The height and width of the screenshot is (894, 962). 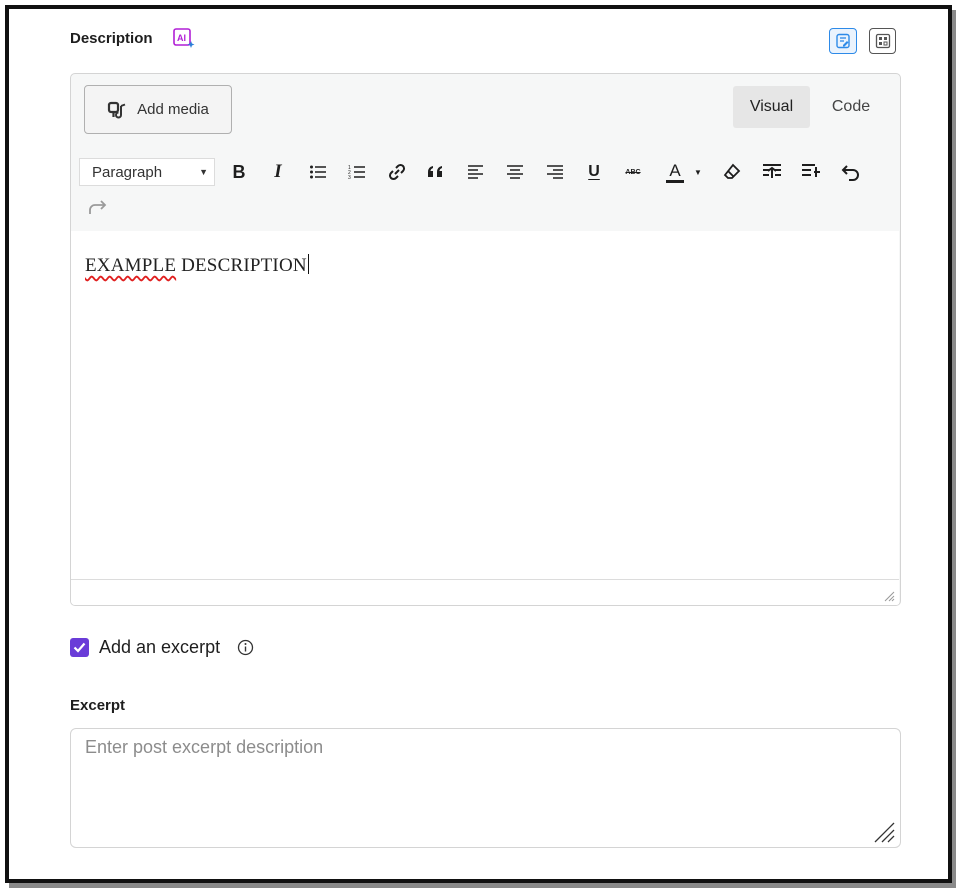 I want to click on info-icon, so click(x=245, y=647).